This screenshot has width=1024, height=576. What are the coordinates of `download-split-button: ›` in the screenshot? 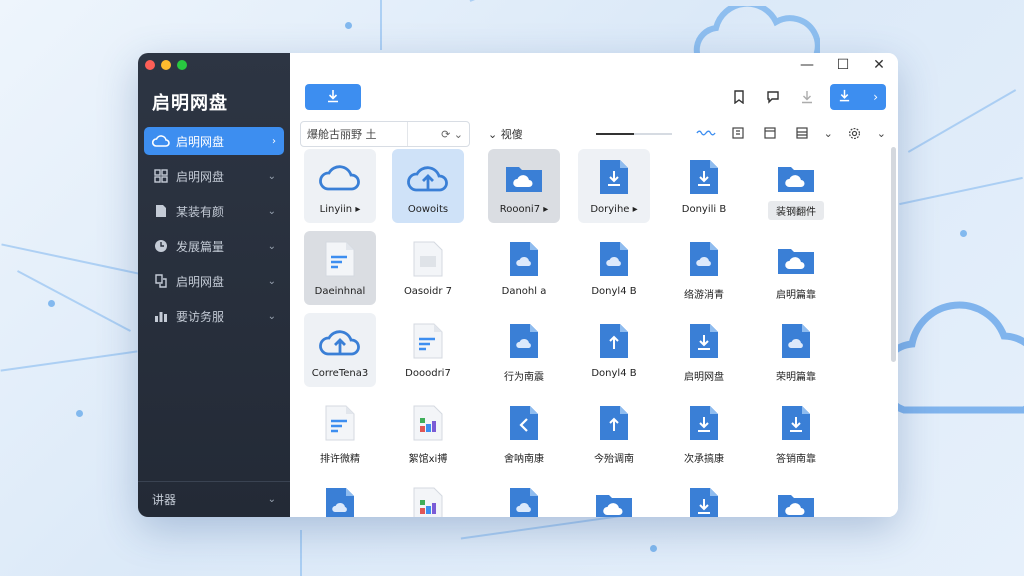 It's located at (858, 97).